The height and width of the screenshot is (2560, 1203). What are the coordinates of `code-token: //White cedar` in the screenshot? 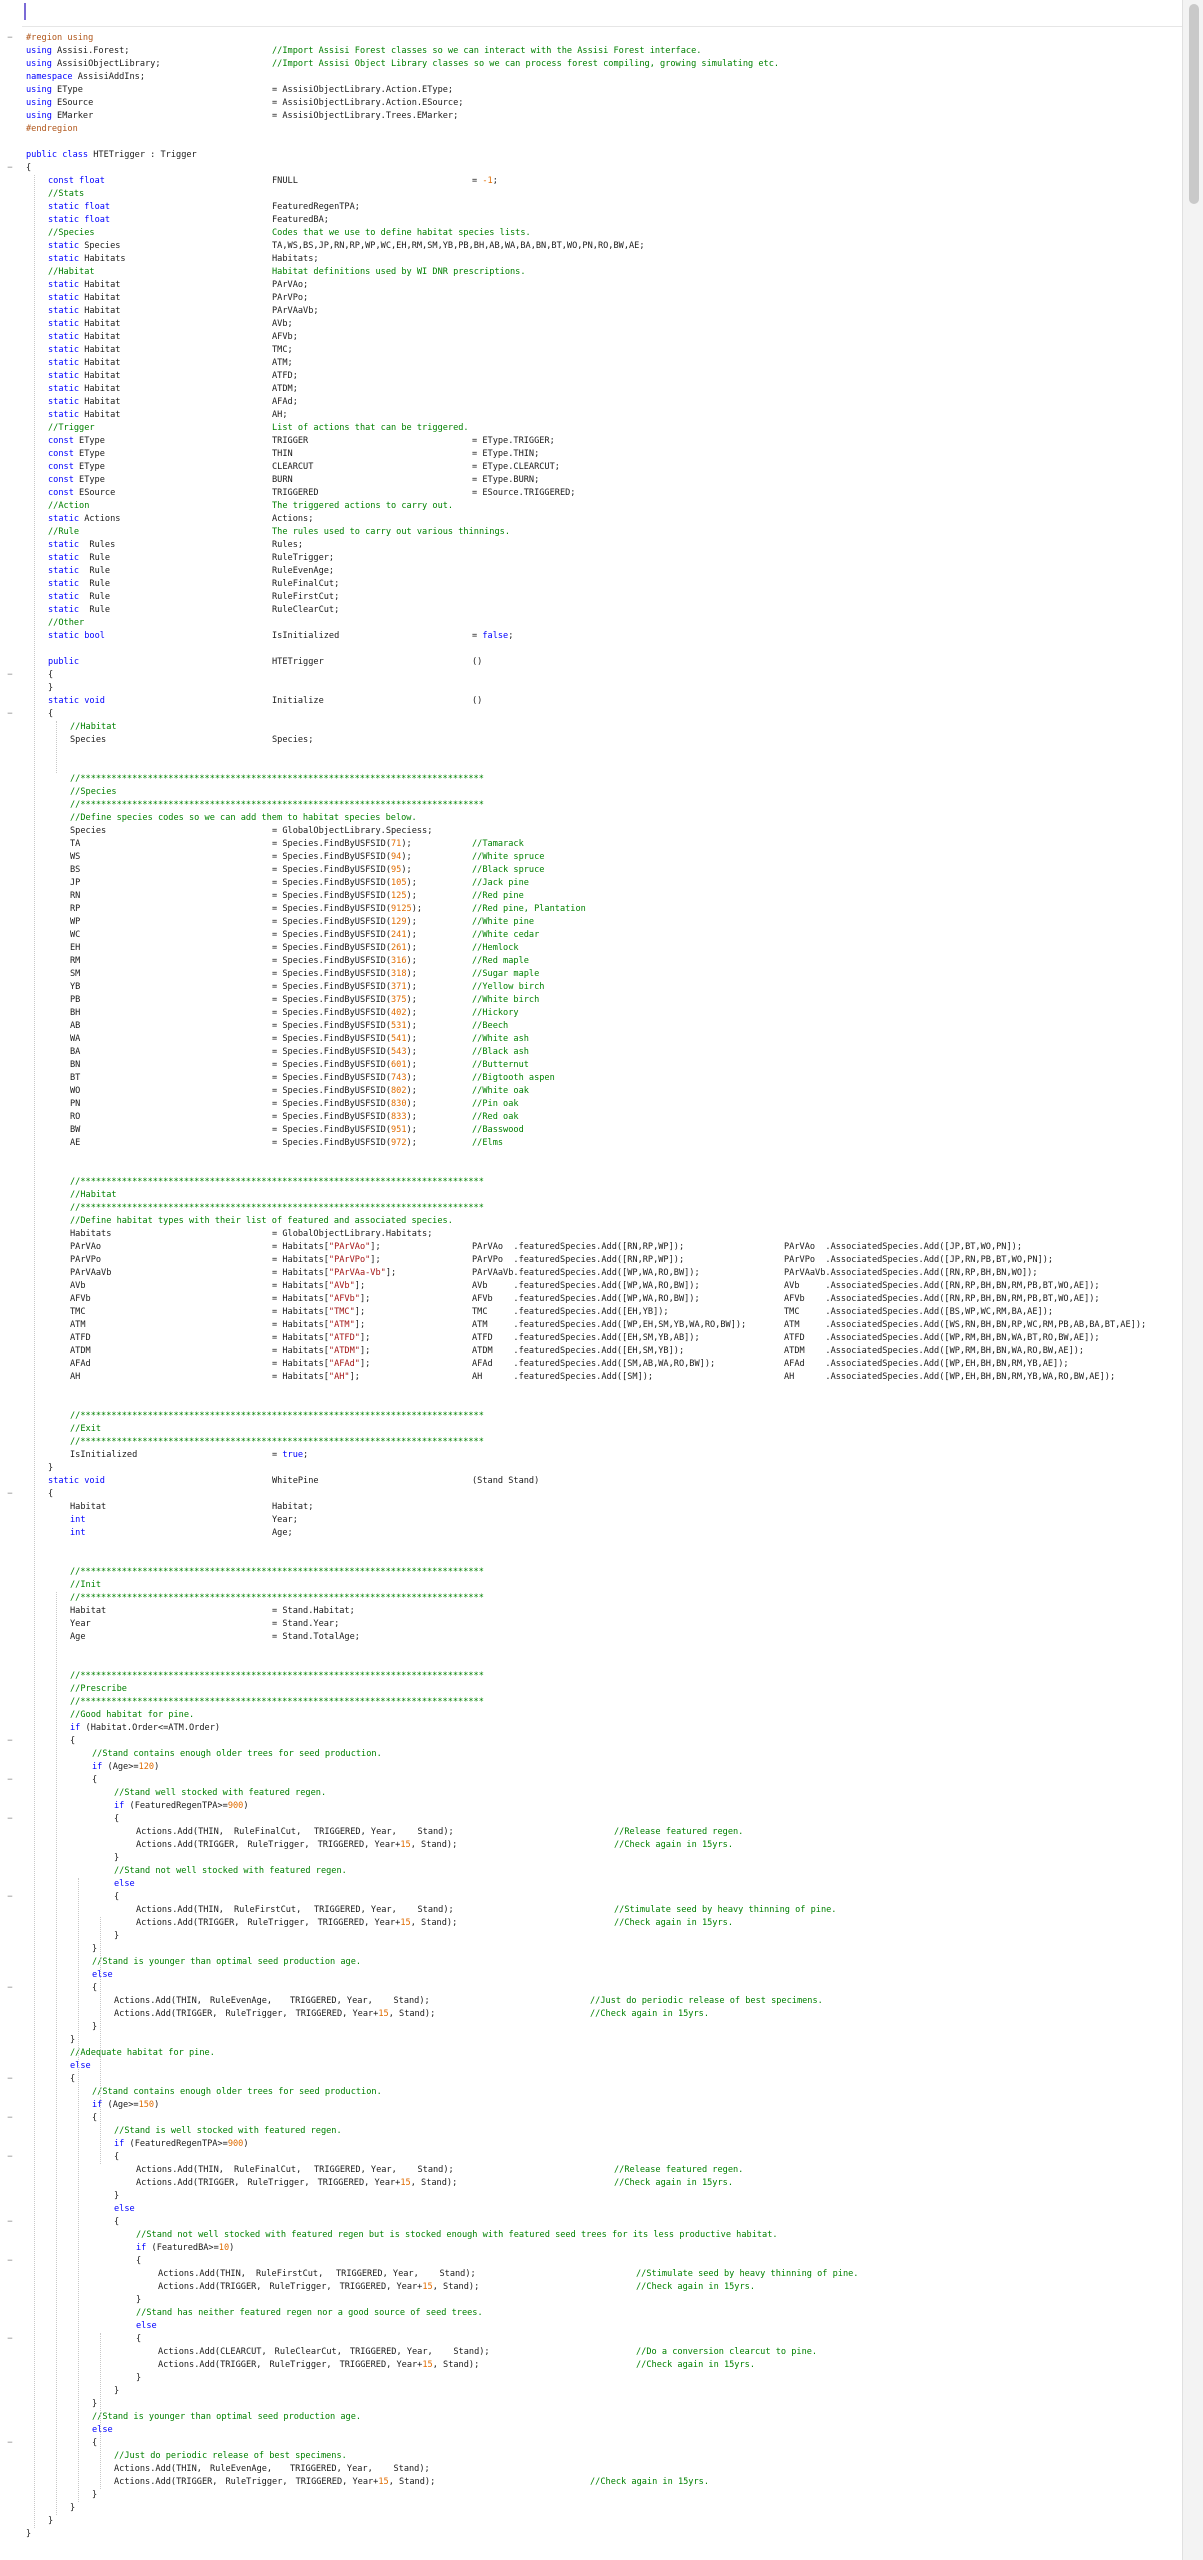 It's located at (506, 935).